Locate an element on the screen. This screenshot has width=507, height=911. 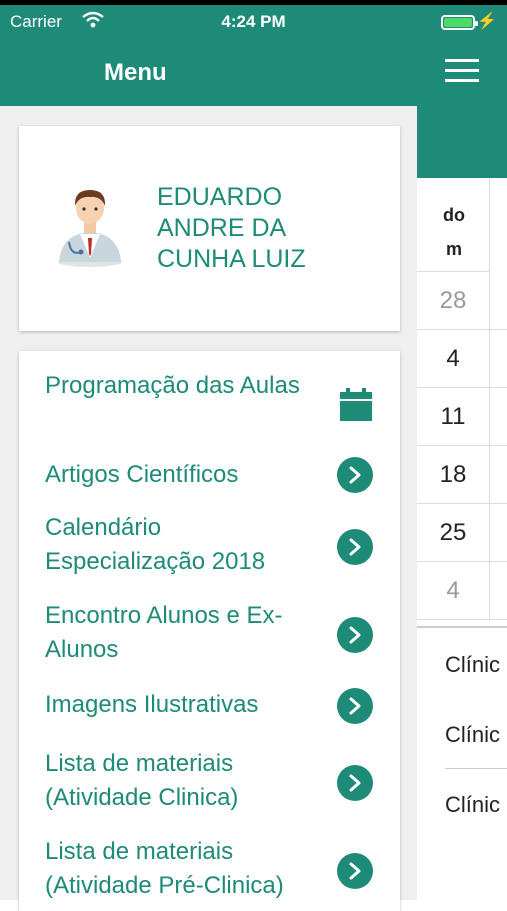
doctor-avatar-icon is located at coordinates (90, 225).